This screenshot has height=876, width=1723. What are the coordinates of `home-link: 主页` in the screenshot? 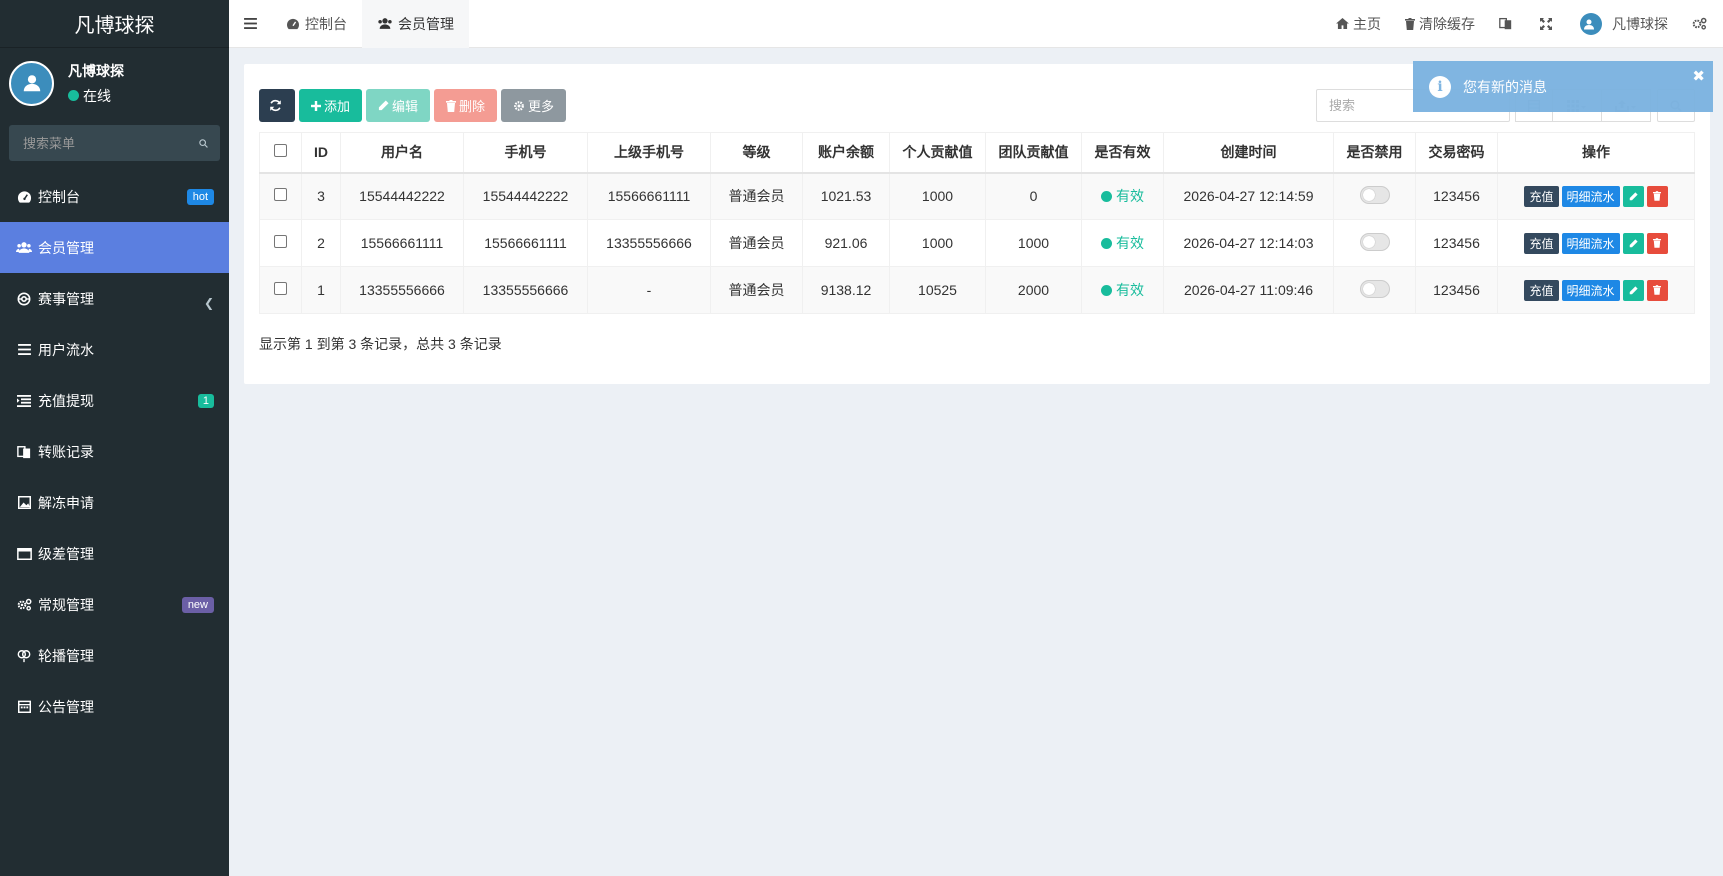 It's located at (1358, 24).